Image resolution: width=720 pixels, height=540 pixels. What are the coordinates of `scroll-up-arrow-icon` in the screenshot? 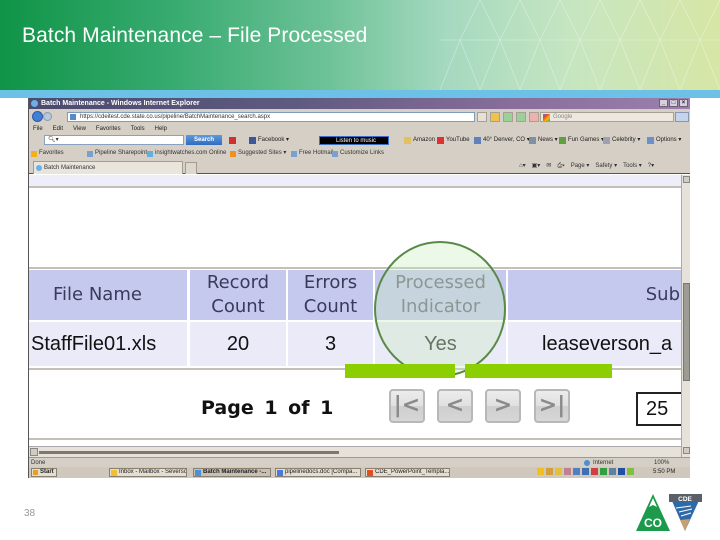 It's located at (686, 179).